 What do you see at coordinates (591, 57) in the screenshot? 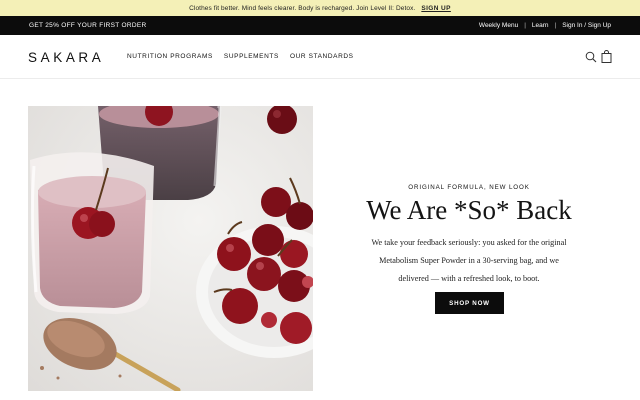
I see `search-icon` at bounding box center [591, 57].